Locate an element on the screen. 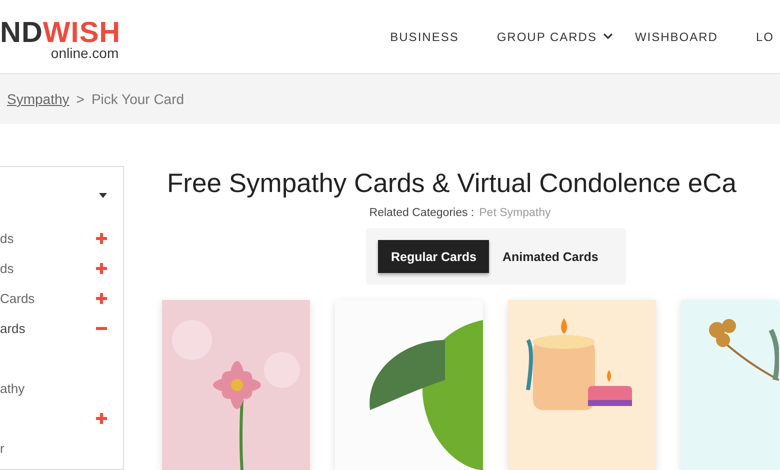 This screenshot has width=780, height=470. category-item: r is located at coordinates (2, 448).